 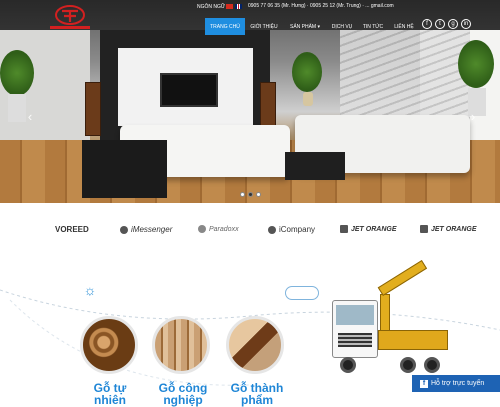 What do you see at coordinates (255, 345) in the screenshot?
I see `product-image-finished-wood` at bounding box center [255, 345].